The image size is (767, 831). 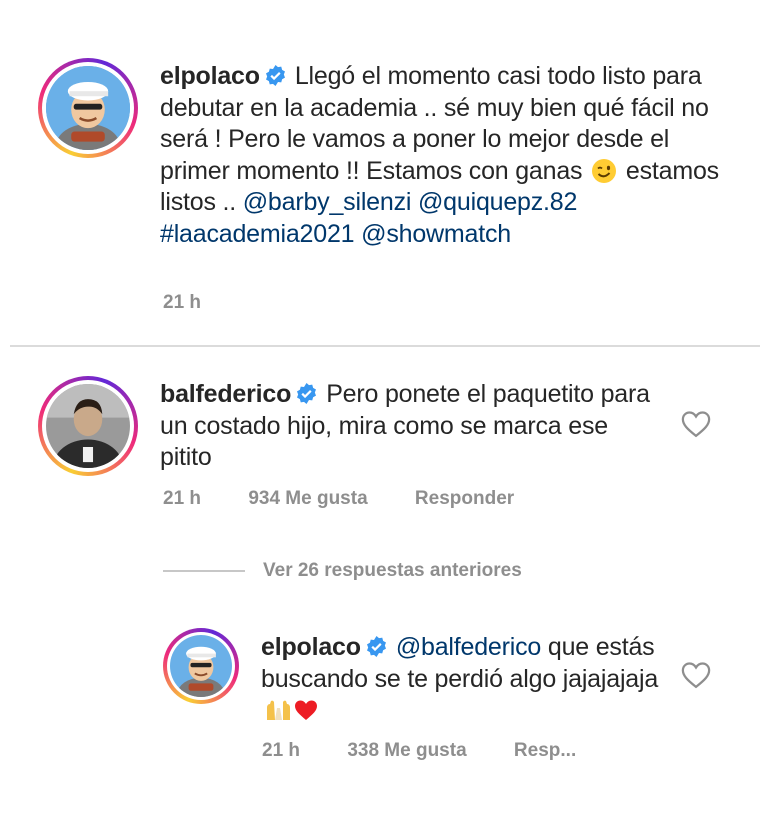 What do you see at coordinates (468, 647) in the screenshot?
I see `mention-link: @balfederico` at bounding box center [468, 647].